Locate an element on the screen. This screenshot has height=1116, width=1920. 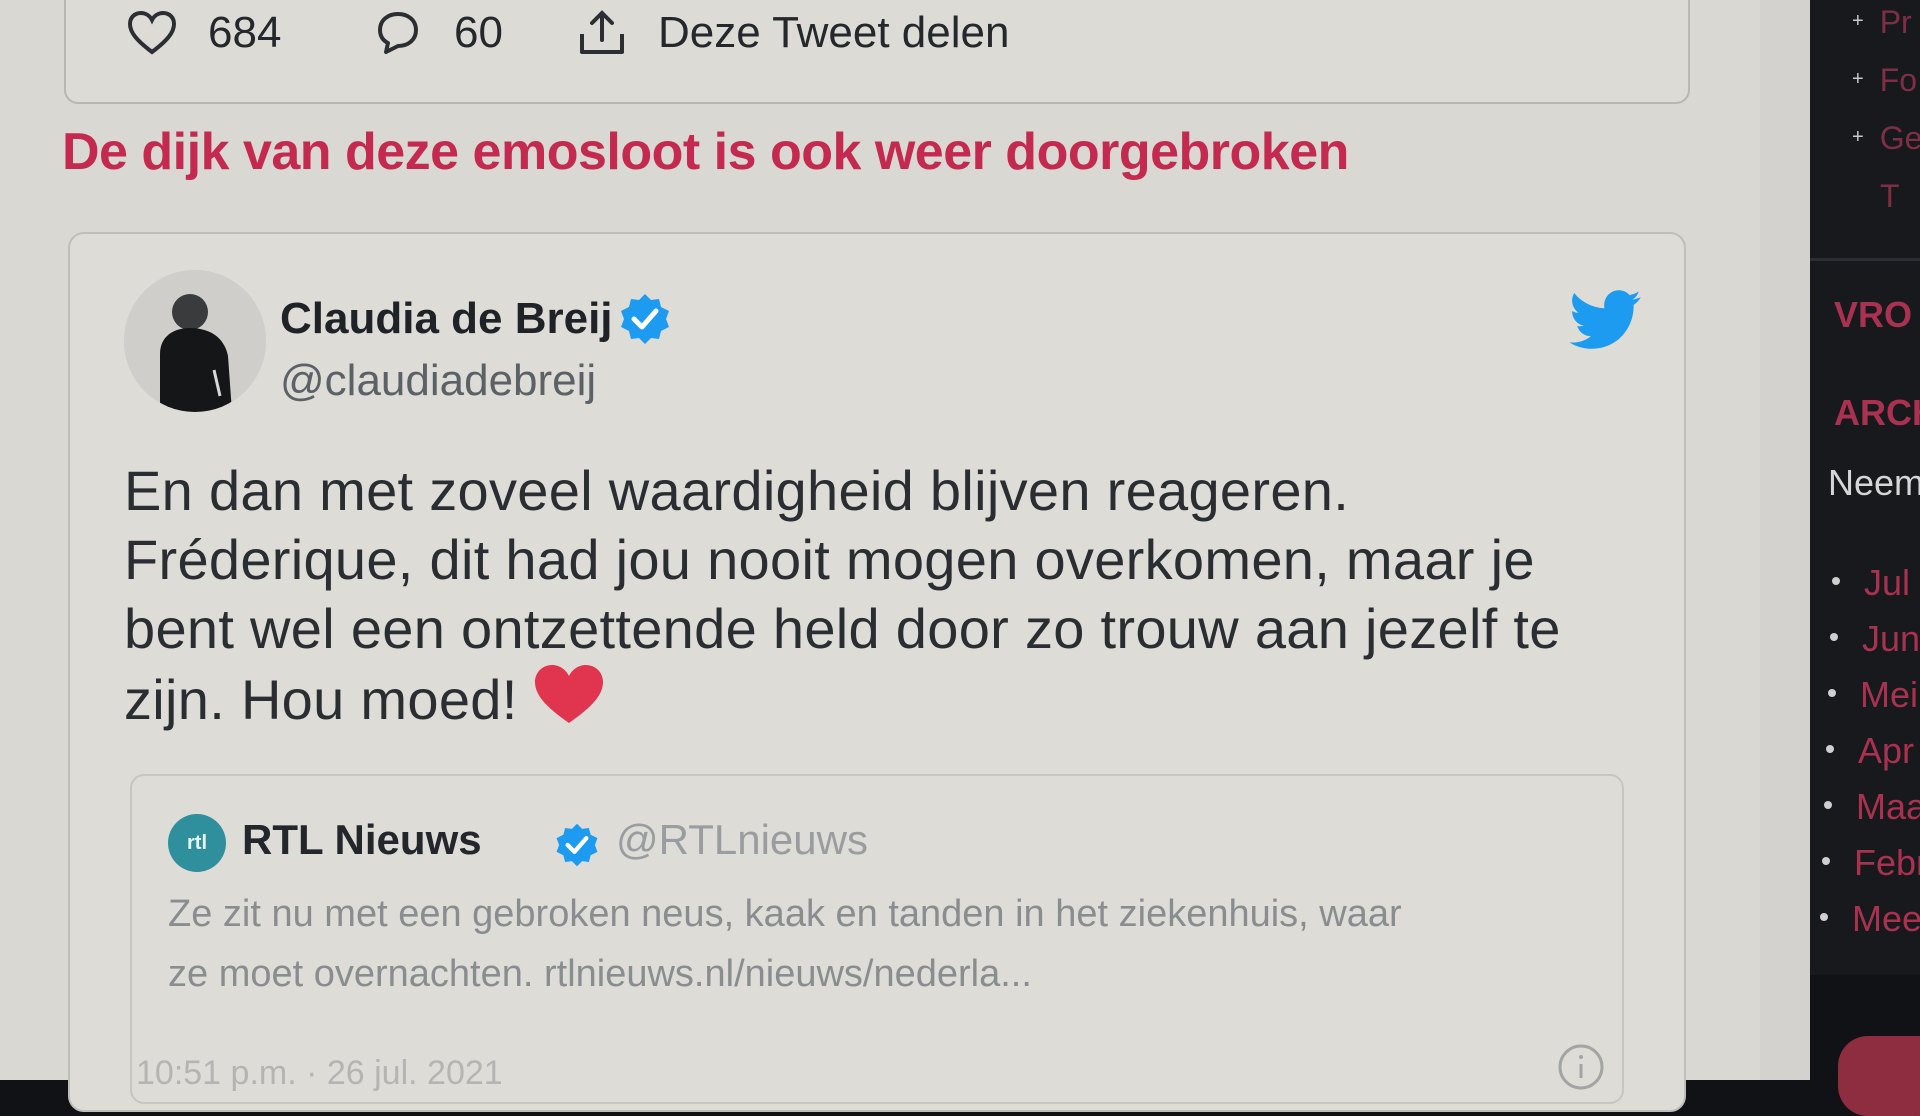
previous-tweet-card: 684 60 Deze Tweet delen is located at coordinates (877, 52).